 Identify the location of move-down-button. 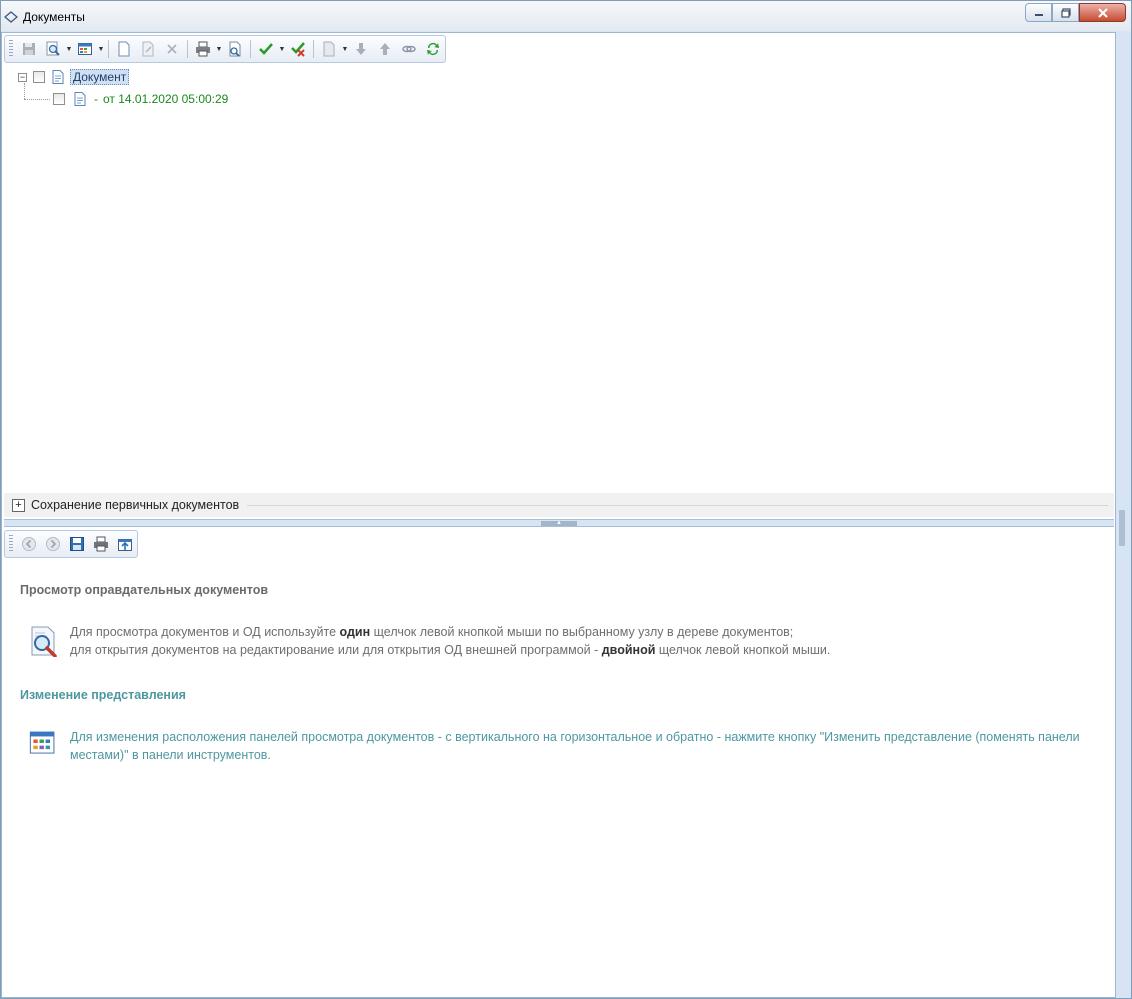
(361, 49).